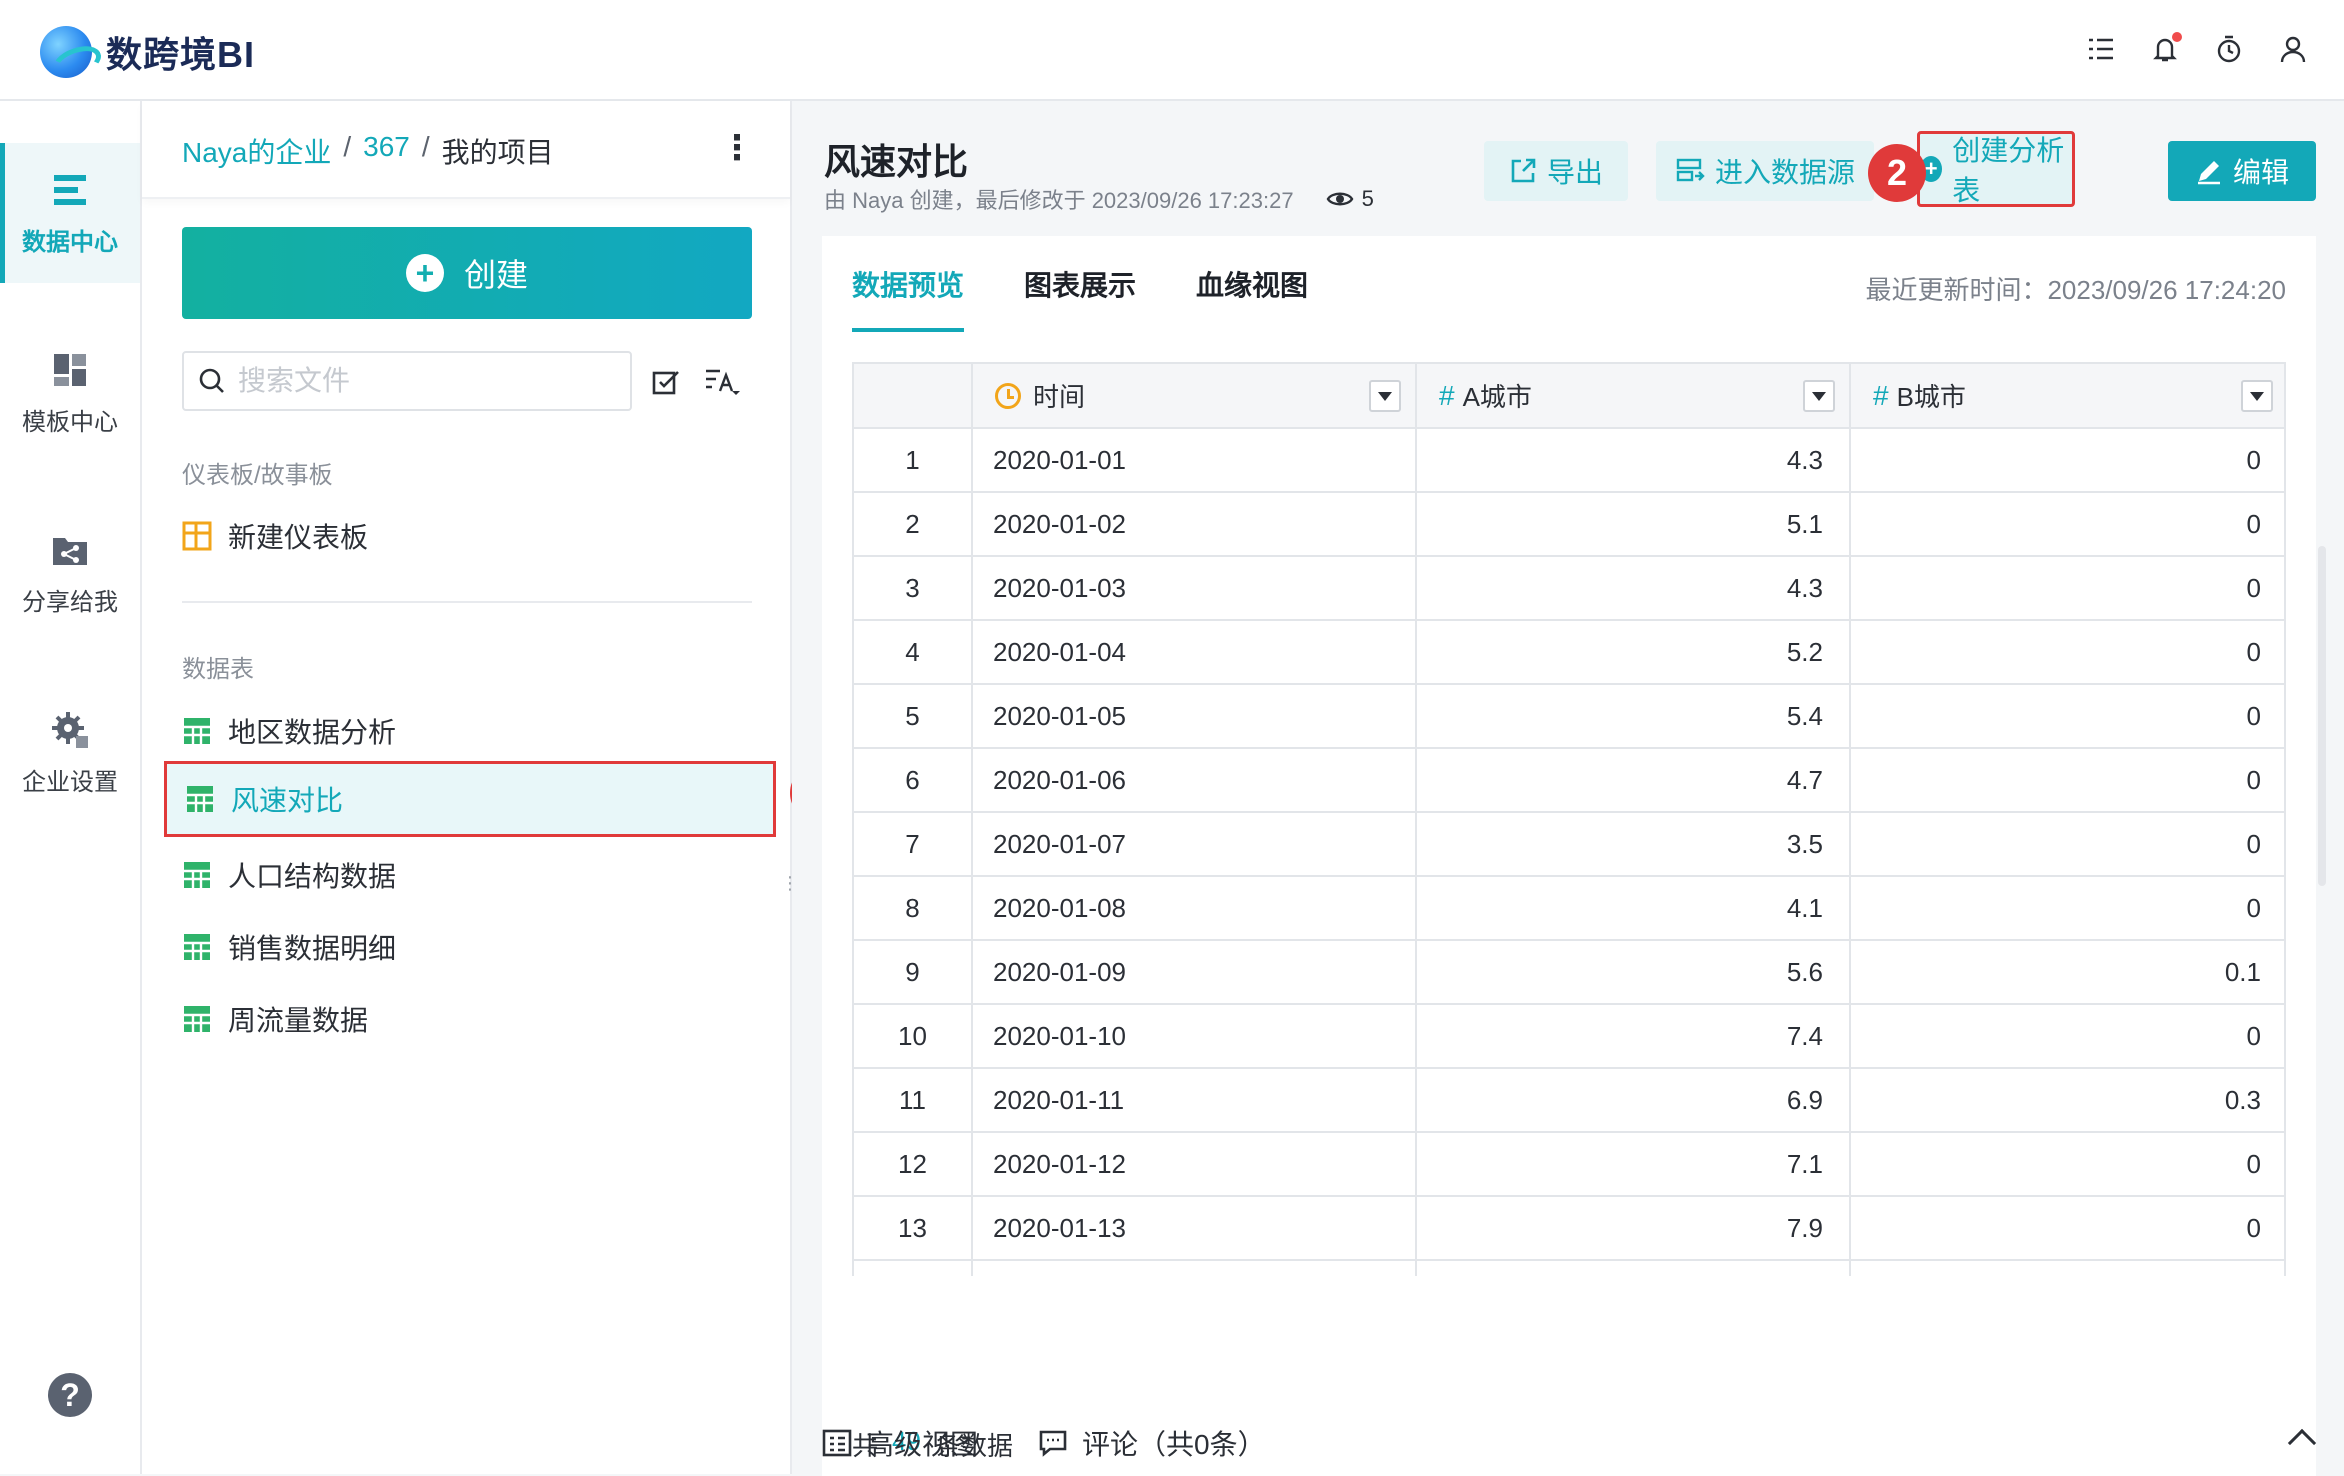 The image size is (2344, 1476). I want to click on column-header-city-b: # B城市, so click(2067, 396).